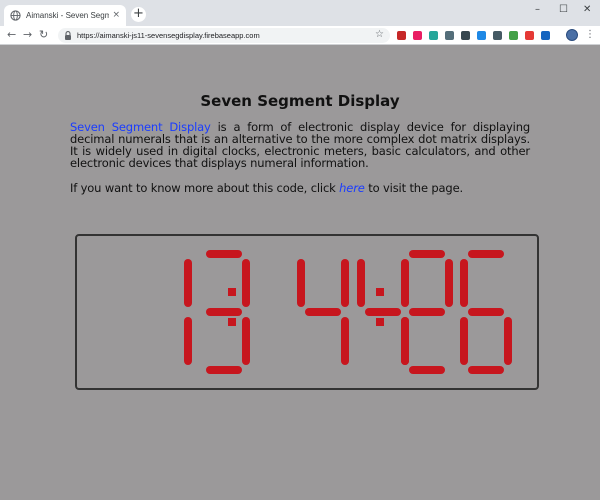 This screenshot has width=600, height=500. Describe the element at coordinates (348, 312) in the screenshot. I see `clock-display` at that location.